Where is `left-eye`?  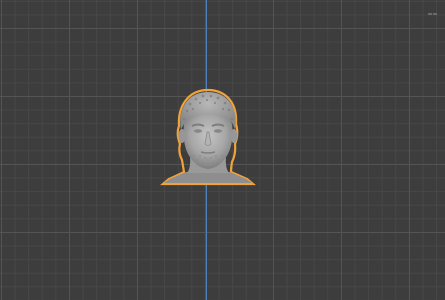 left-eye is located at coordinates (198, 131).